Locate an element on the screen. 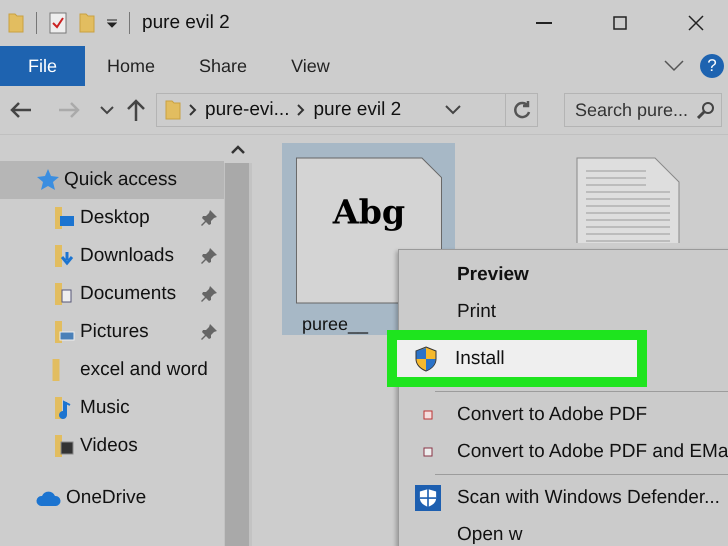 The width and height of the screenshot is (728, 546). ribbon-tab: File is located at coordinates (43, 66).